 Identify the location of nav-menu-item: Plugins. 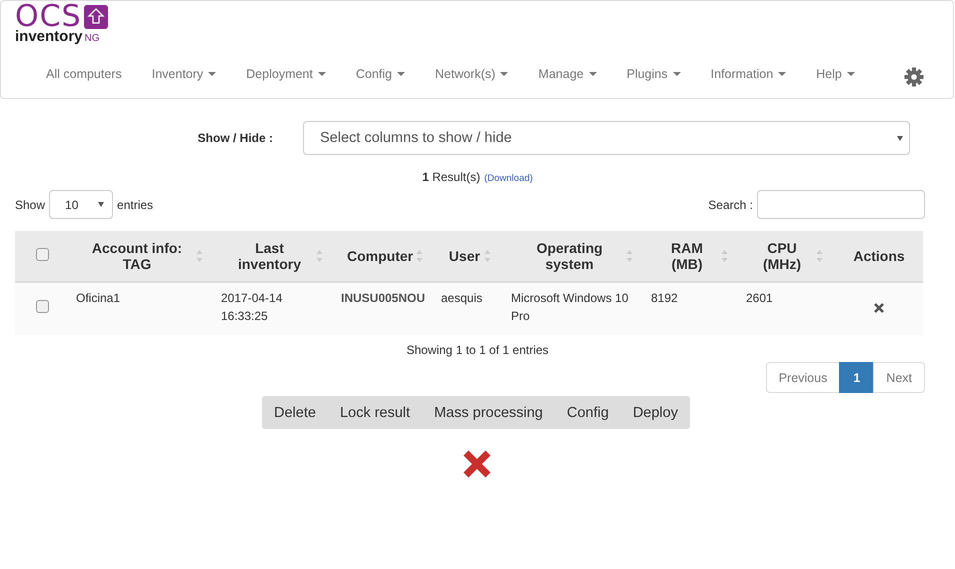
(654, 74).